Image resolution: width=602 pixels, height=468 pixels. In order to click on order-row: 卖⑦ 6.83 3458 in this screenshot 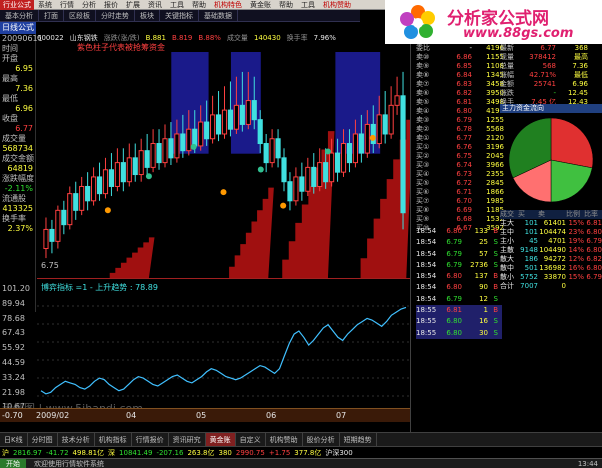, I will do `click(460, 84)`.